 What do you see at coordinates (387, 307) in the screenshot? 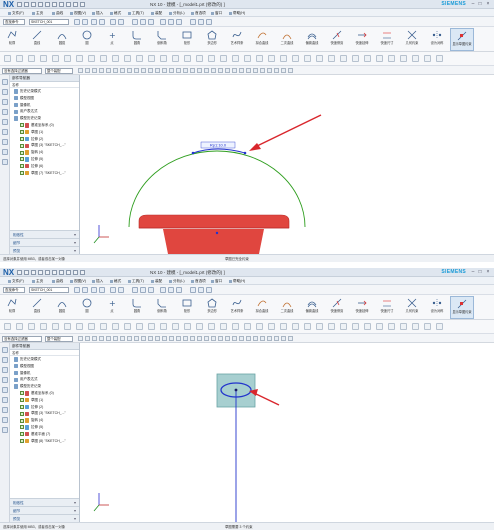
I see `ribbon-dimension-button: 快速尺寸` at bounding box center [387, 307].